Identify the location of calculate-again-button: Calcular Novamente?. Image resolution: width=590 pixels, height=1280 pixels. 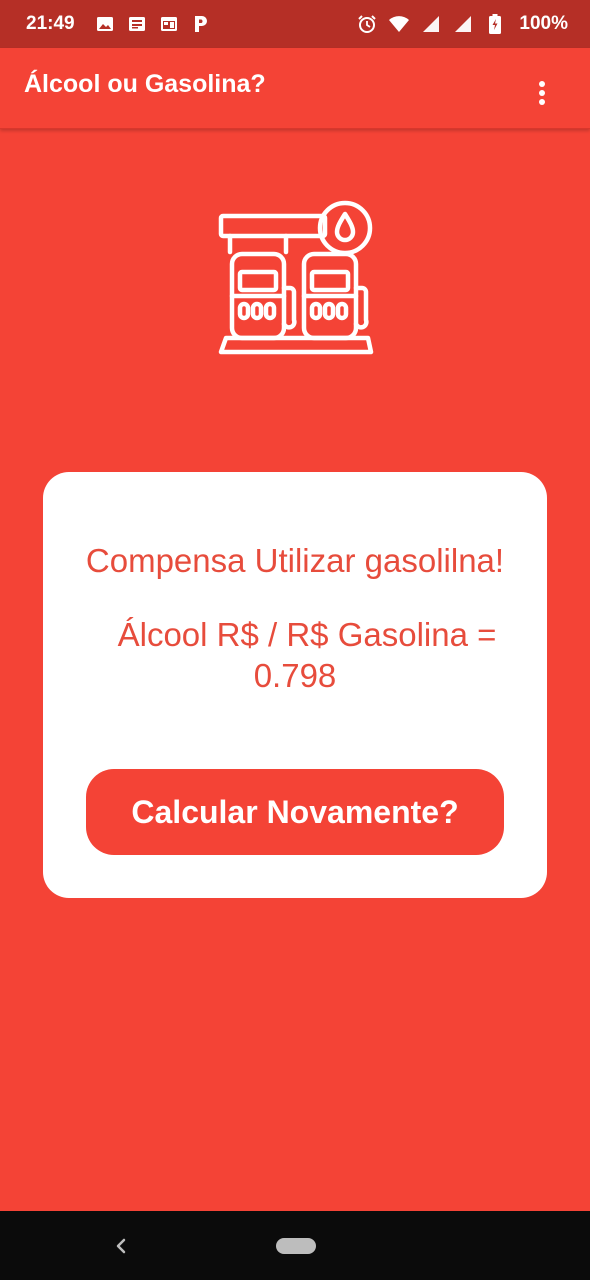
(295, 812).